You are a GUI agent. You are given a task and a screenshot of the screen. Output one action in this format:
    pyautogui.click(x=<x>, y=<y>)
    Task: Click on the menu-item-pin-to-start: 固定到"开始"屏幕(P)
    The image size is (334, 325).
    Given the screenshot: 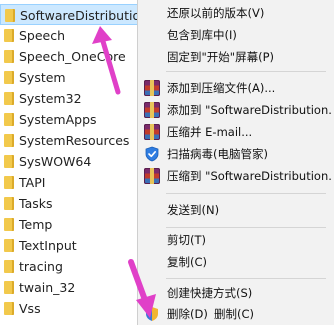 What is the action you would take?
    pyautogui.click(x=236, y=57)
    